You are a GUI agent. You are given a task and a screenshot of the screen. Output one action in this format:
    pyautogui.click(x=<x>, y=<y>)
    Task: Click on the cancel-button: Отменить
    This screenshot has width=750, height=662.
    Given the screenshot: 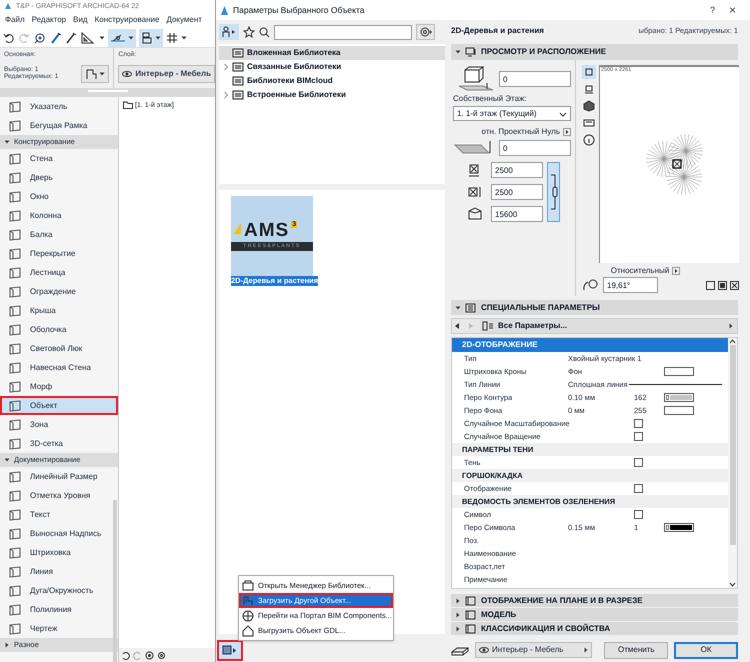 What is the action you would take?
    pyautogui.click(x=636, y=650)
    